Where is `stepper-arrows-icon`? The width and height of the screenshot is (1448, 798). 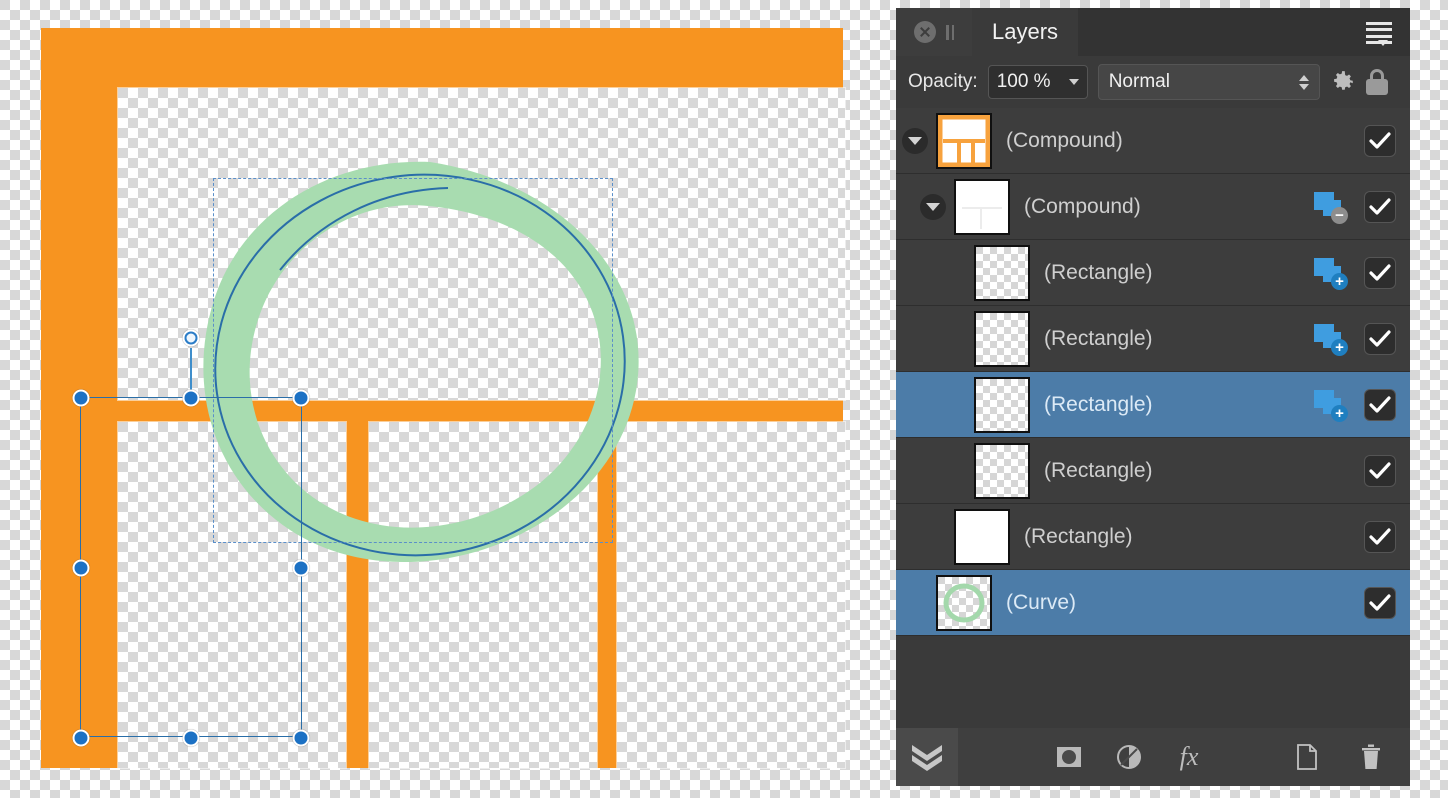 stepper-arrows-icon is located at coordinates (1303, 82).